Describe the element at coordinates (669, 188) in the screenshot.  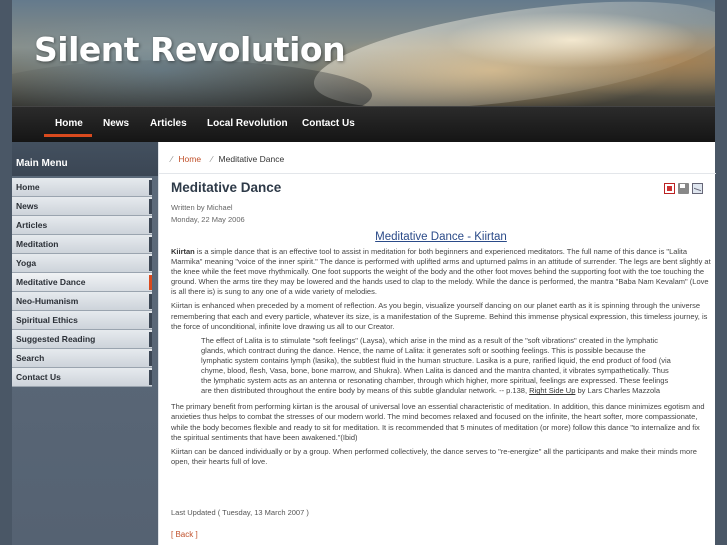
I see `pdf-icon` at that location.